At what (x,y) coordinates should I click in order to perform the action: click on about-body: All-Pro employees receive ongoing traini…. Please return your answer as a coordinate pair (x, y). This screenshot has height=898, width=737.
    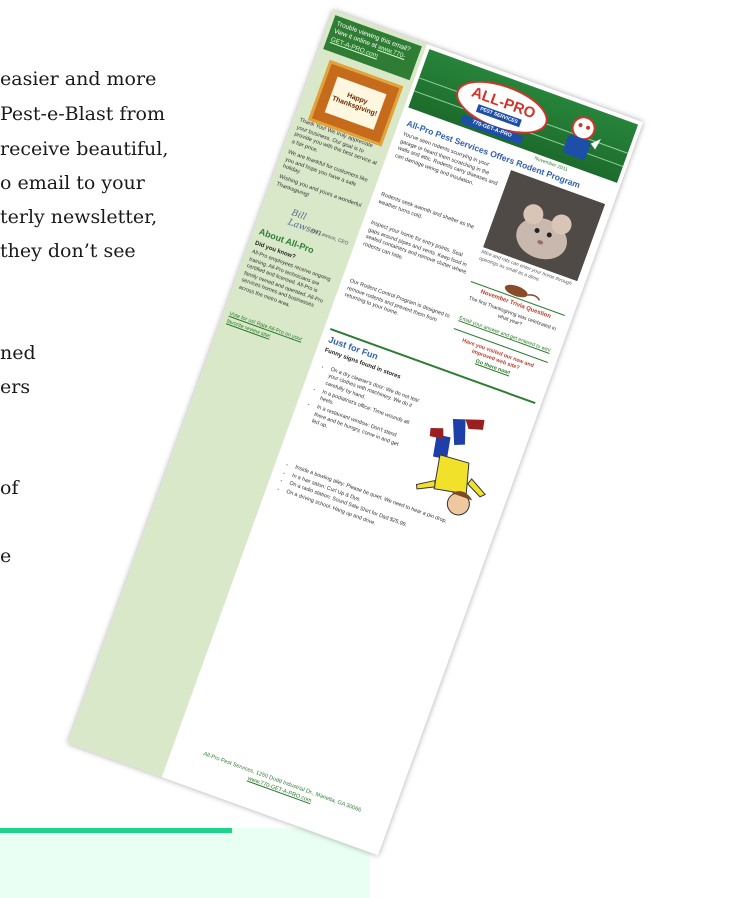
    Looking at the image, I should click on (285, 278).